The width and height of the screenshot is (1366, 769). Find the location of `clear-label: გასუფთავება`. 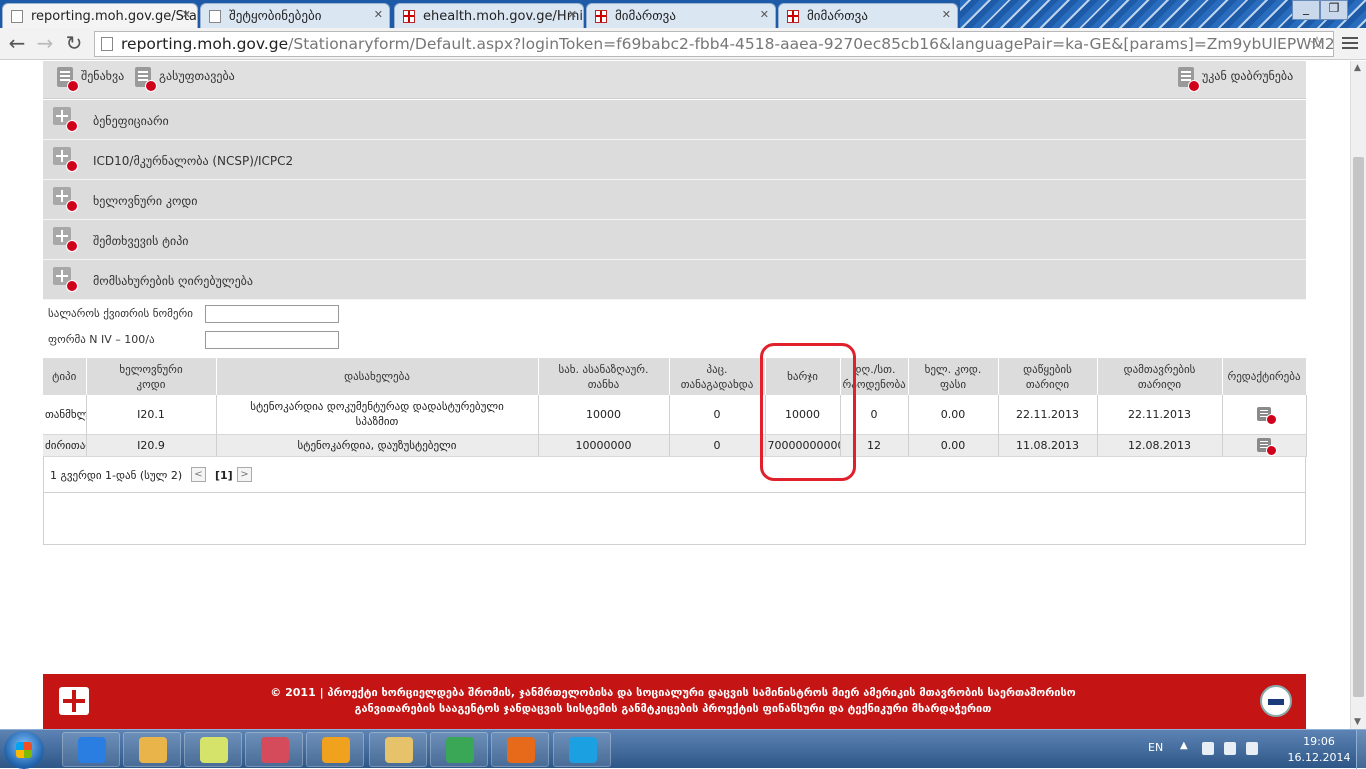

clear-label: გასუფთავება is located at coordinates (197, 76).